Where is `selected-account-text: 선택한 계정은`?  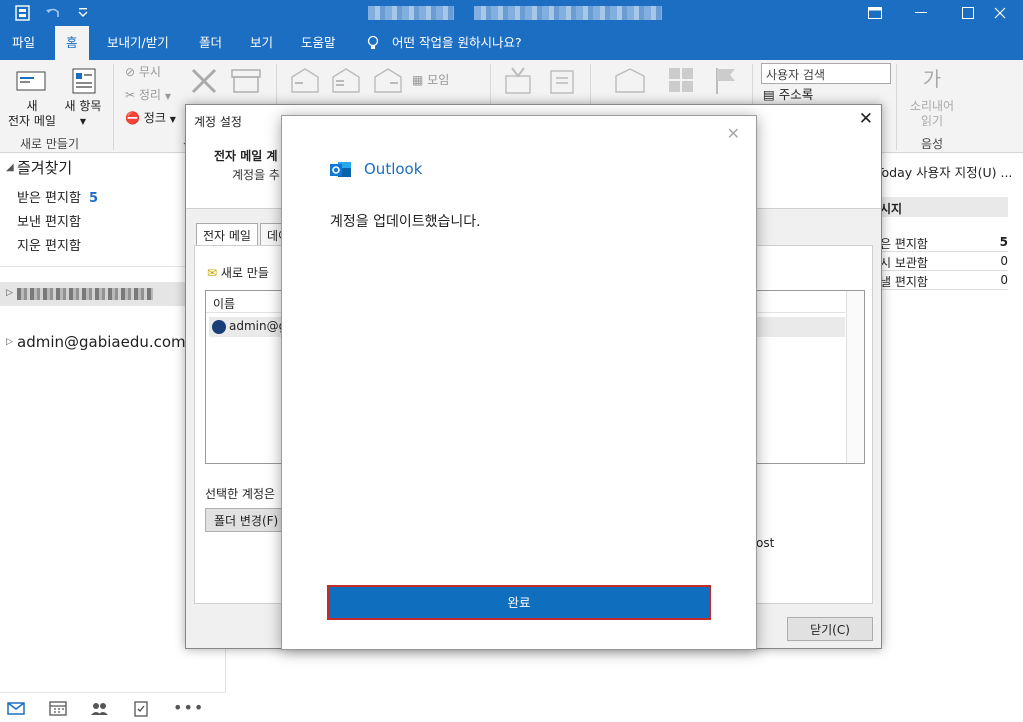 selected-account-text: 선택한 계정은 is located at coordinates (240, 494).